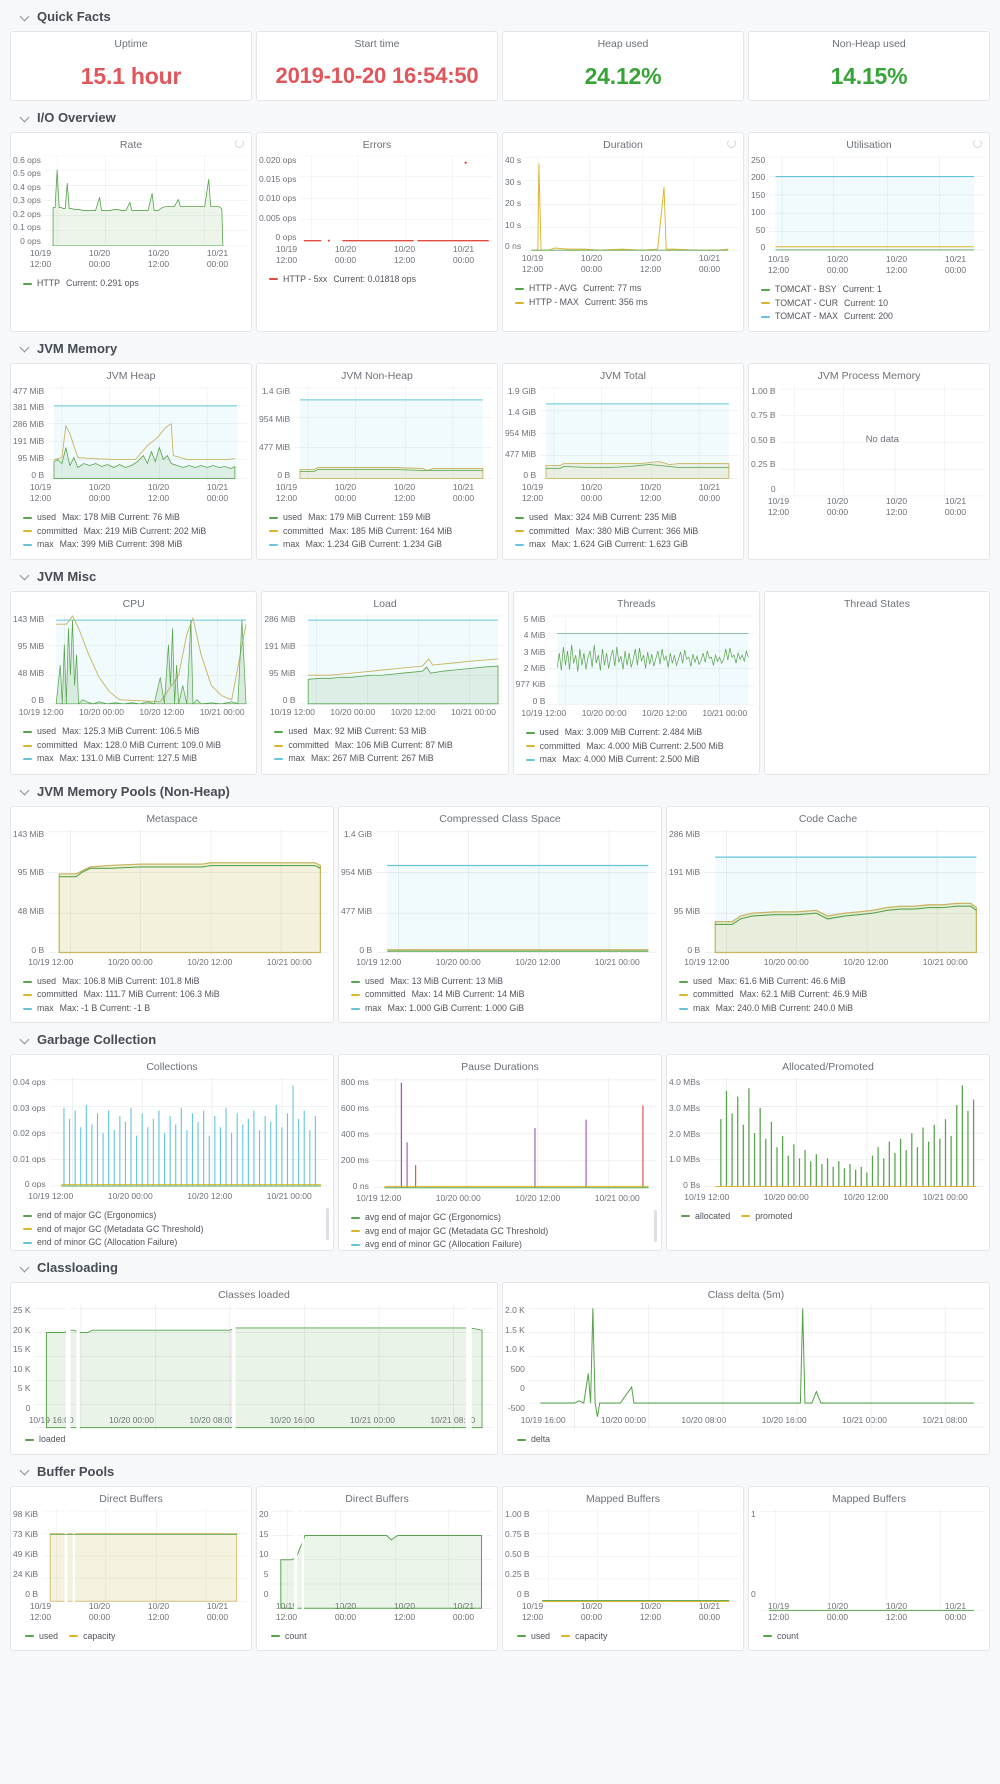 Image resolution: width=1000 pixels, height=1784 pixels. Describe the element at coordinates (500, 1038) in the screenshot. I see `row-header-garbage-collection: Garbage Collection` at that location.